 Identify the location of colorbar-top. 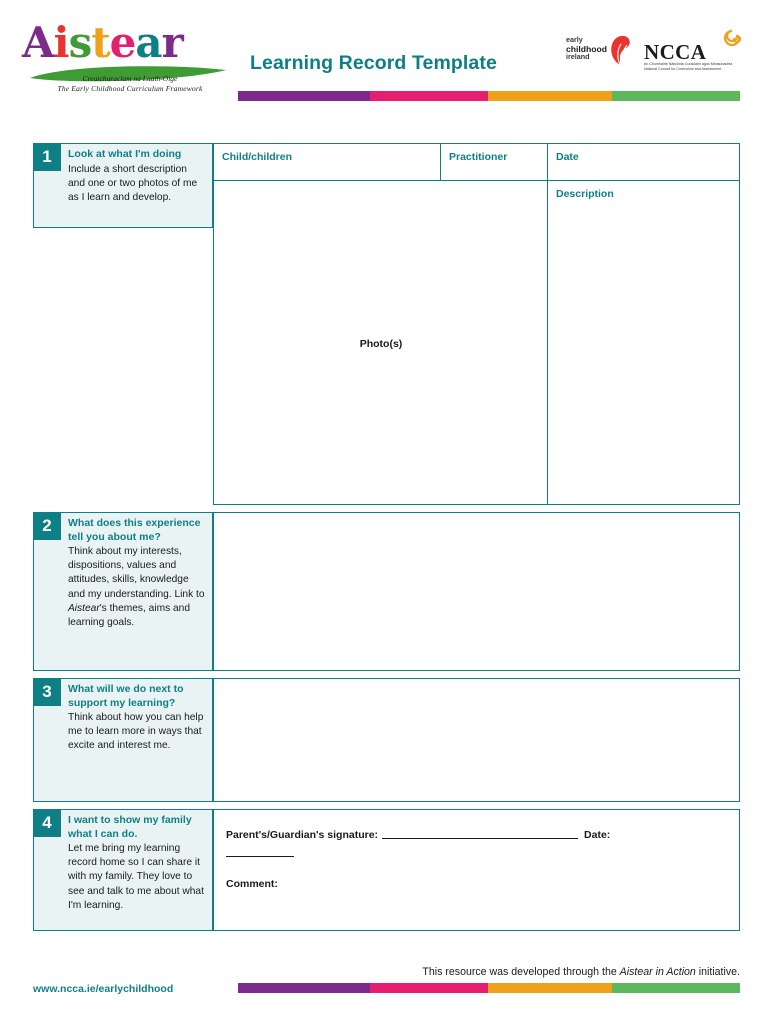
(489, 96).